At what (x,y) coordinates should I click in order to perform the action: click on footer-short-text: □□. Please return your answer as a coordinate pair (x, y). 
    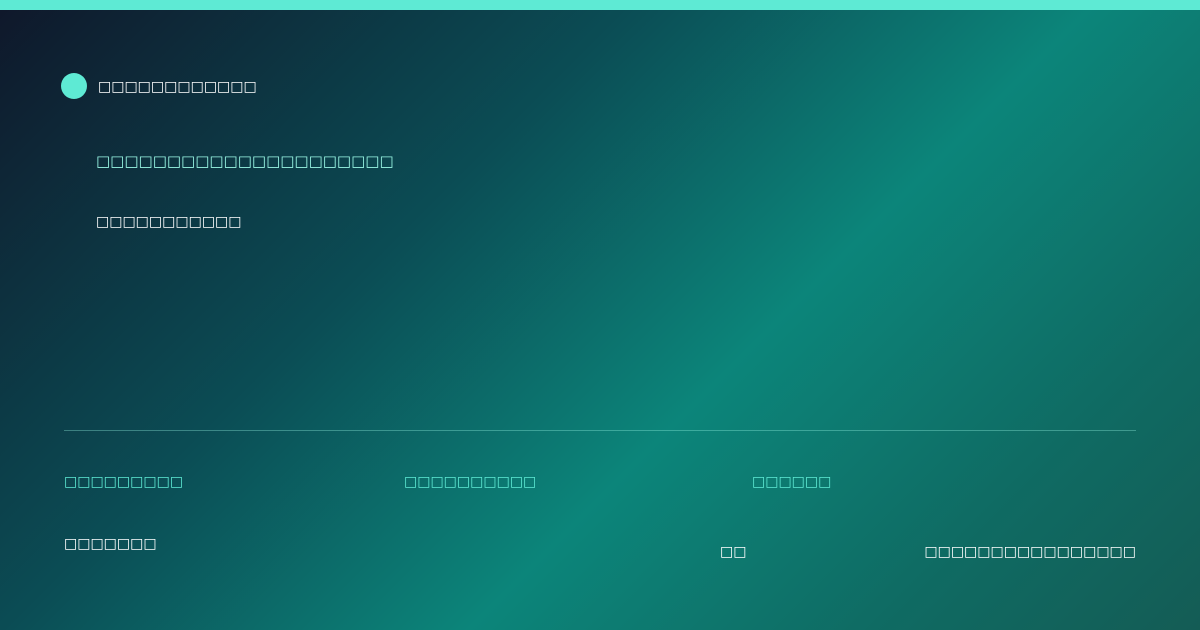
    Looking at the image, I should click on (733, 552).